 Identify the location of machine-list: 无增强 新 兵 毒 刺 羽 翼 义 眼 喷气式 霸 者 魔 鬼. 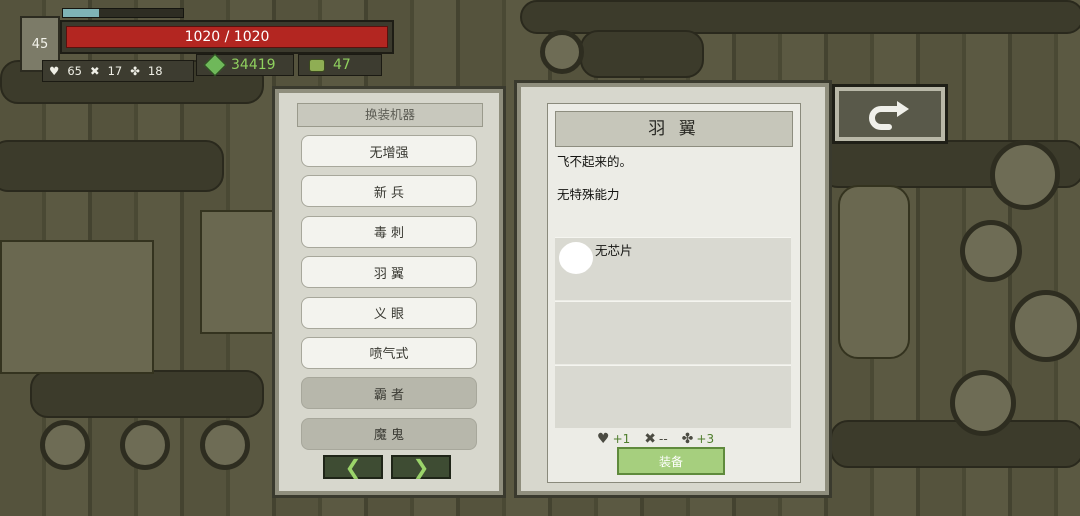
(389, 296).